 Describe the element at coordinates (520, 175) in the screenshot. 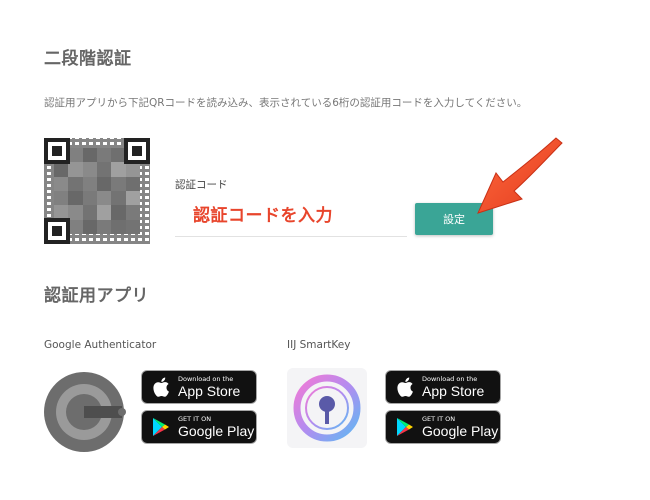

I see `annotation-arrow-icon` at that location.